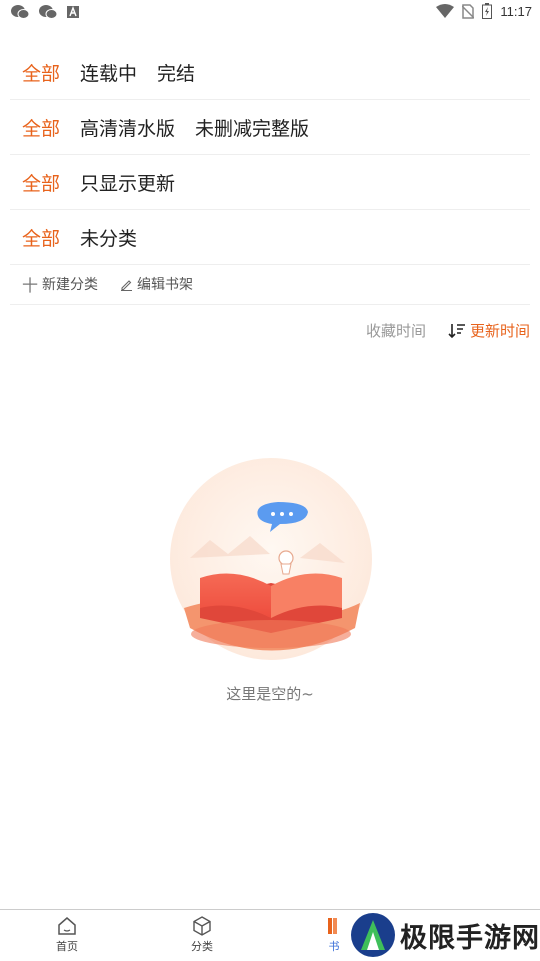 Image resolution: width=540 pixels, height=961 pixels. I want to click on tab-category-label: 分类, so click(202, 946).